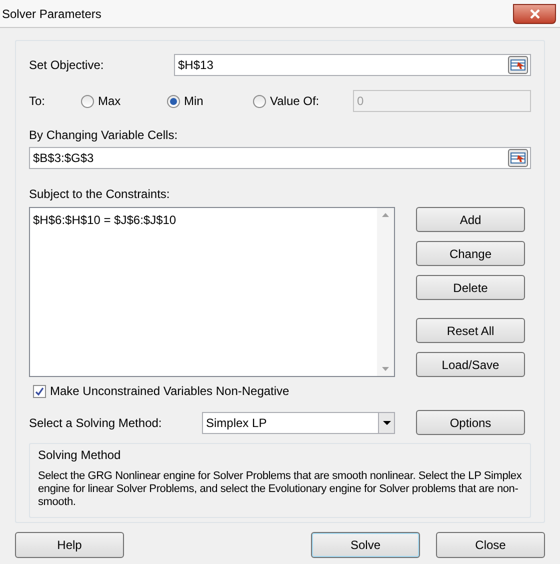 This screenshot has height=564, width=560. Describe the element at coordinates (80, 455) in the screenshot. I see `method-info-title: Solving Method` at that location.